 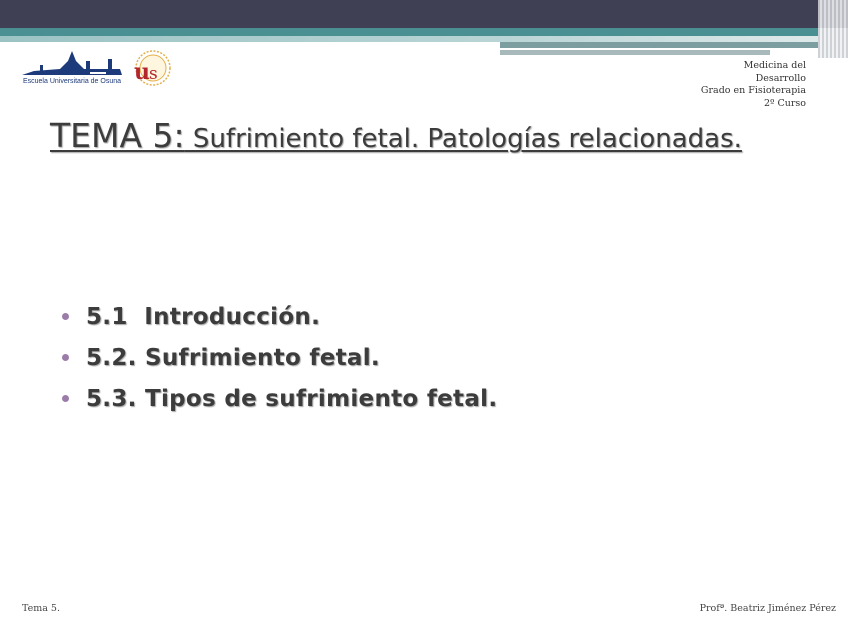 I want to click on seal-icon: u s, so click(x=152, y=68).